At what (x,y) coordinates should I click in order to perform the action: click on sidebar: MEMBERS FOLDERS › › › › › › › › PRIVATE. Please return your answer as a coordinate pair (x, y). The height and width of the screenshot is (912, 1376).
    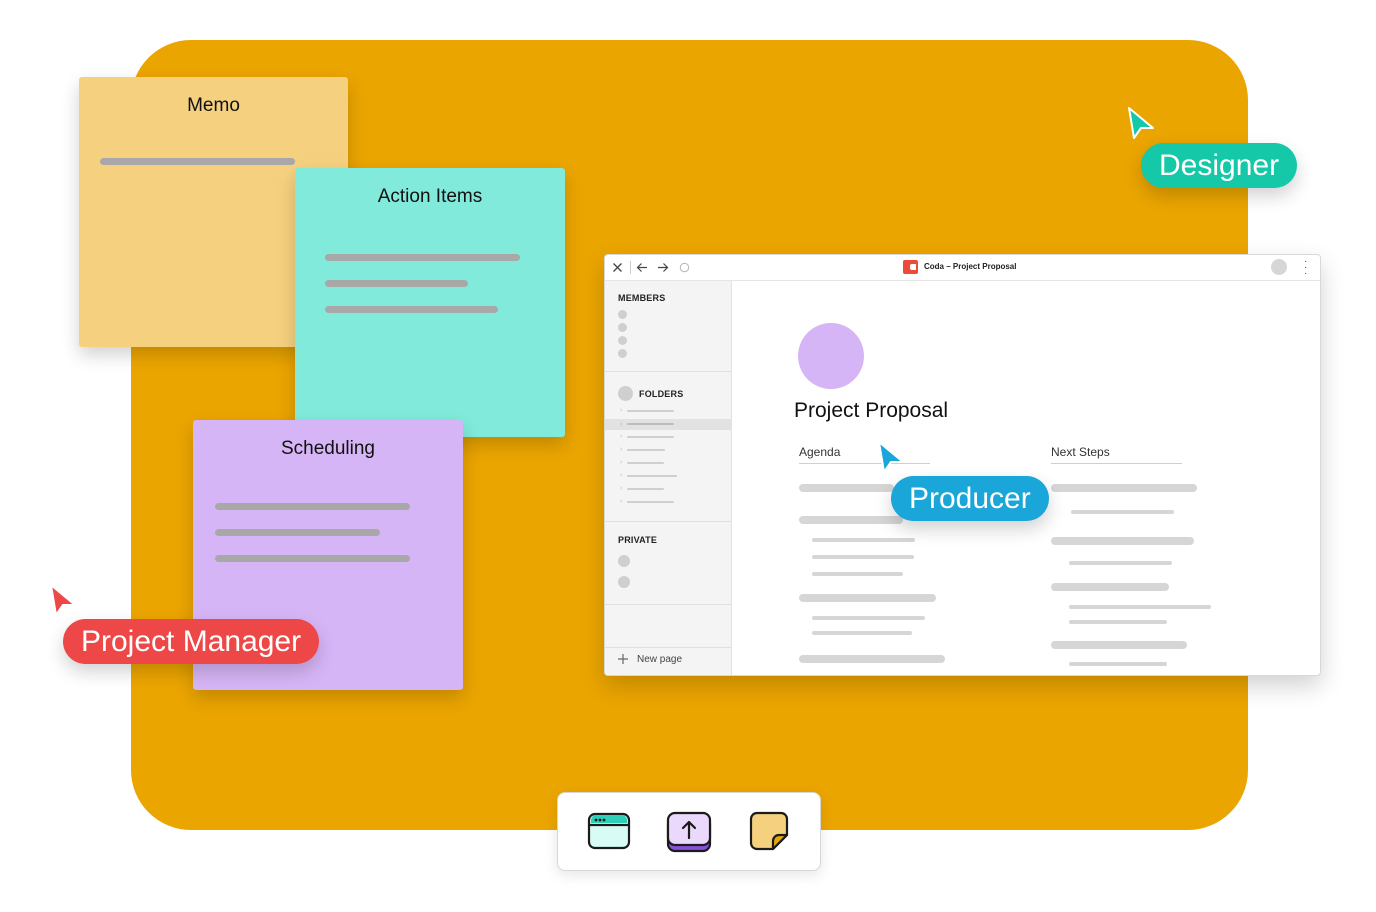
    Looking at the image, I should click on (668, 478).